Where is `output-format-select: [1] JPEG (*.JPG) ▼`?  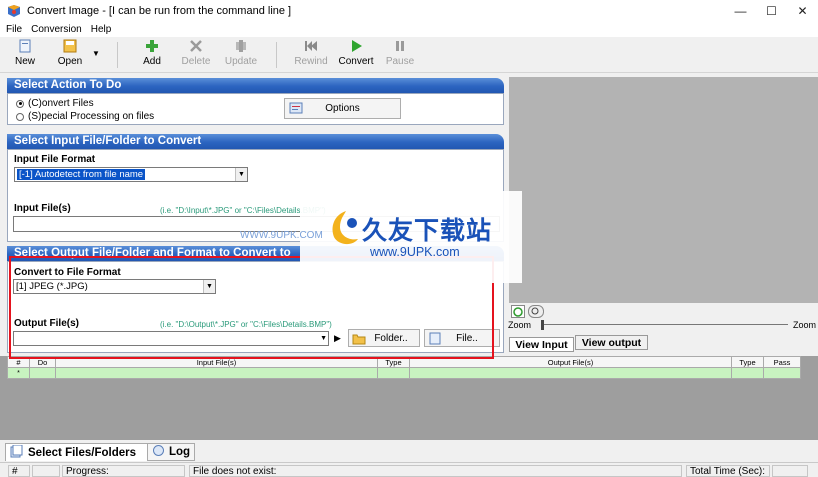 output-format-select: [1] JPEG (*.JPG) ▼ is located at coordinates (114, 286).